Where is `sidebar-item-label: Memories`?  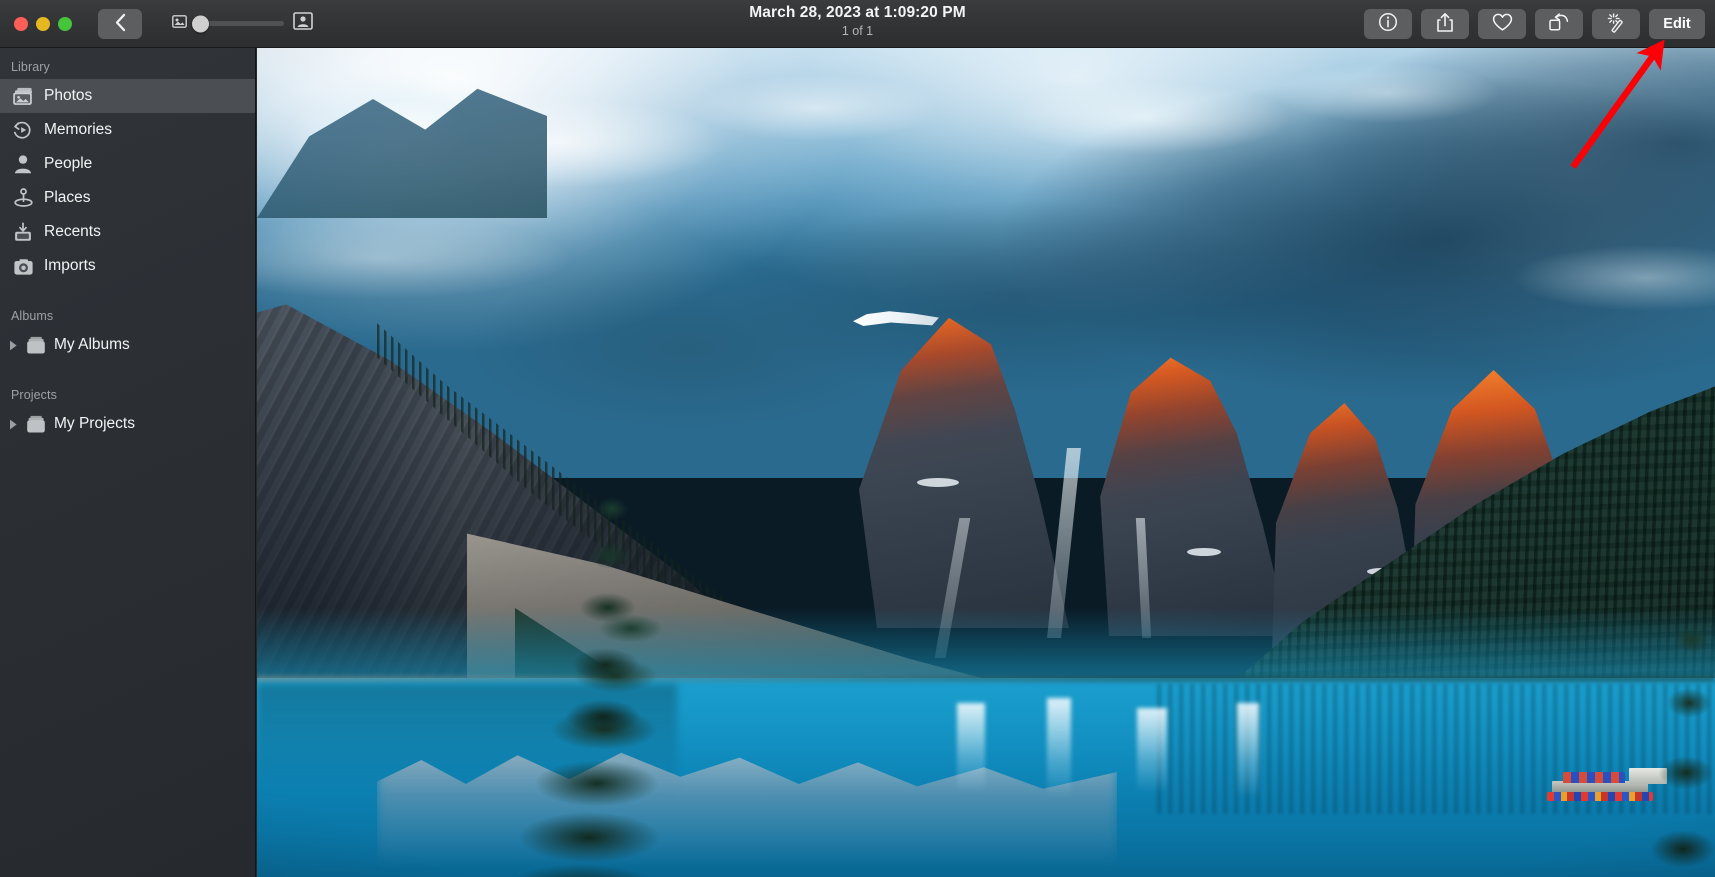
sidebar-item-label: Memories is located at coordinates (78, 130).